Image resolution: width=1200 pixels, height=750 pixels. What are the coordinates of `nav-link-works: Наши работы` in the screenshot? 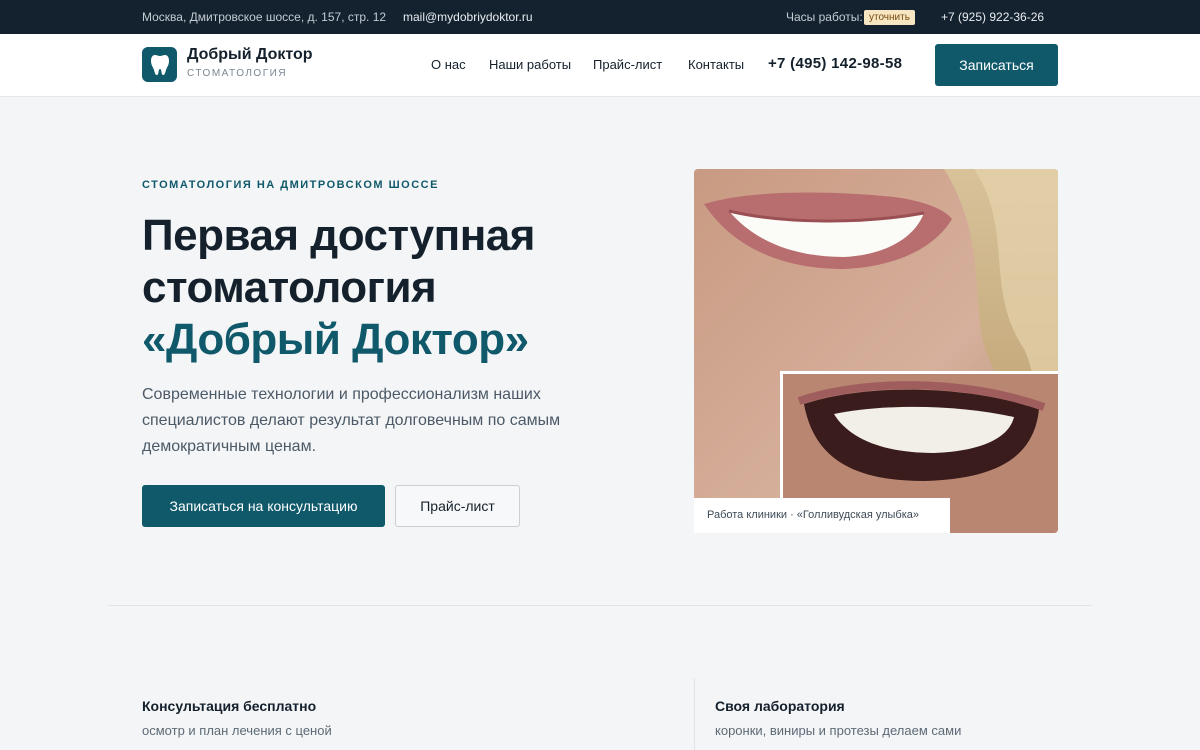 It's located at (530, 64).